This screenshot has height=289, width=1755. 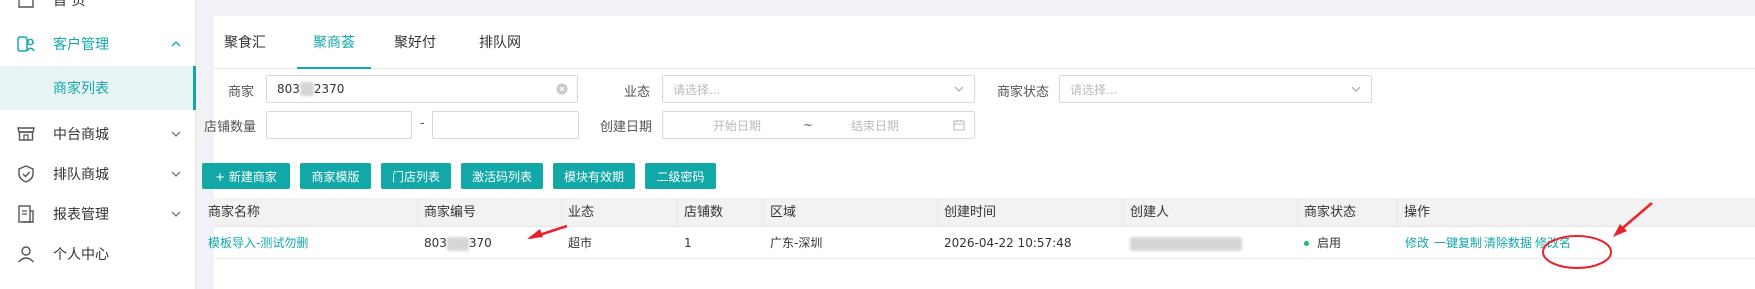 What do you see at coordinates (245, 50) in the screenshot?
I see `tab-jushihui: 聚食汇` at bounding box center [245, 50].